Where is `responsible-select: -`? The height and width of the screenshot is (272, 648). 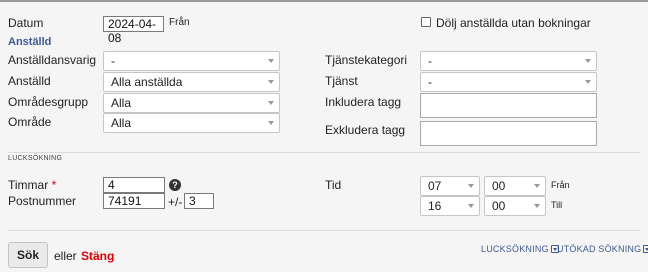 responsible-select: - is located at coordinates (191, 61).